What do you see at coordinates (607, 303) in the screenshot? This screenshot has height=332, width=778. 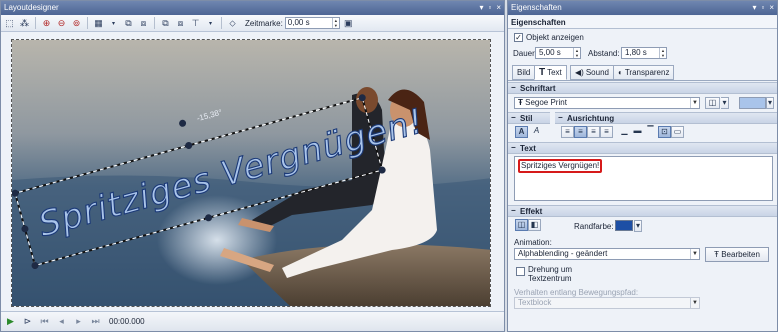 I see `bewegungspfad-select: Textblock ▼` at bounding box center [607, 303].